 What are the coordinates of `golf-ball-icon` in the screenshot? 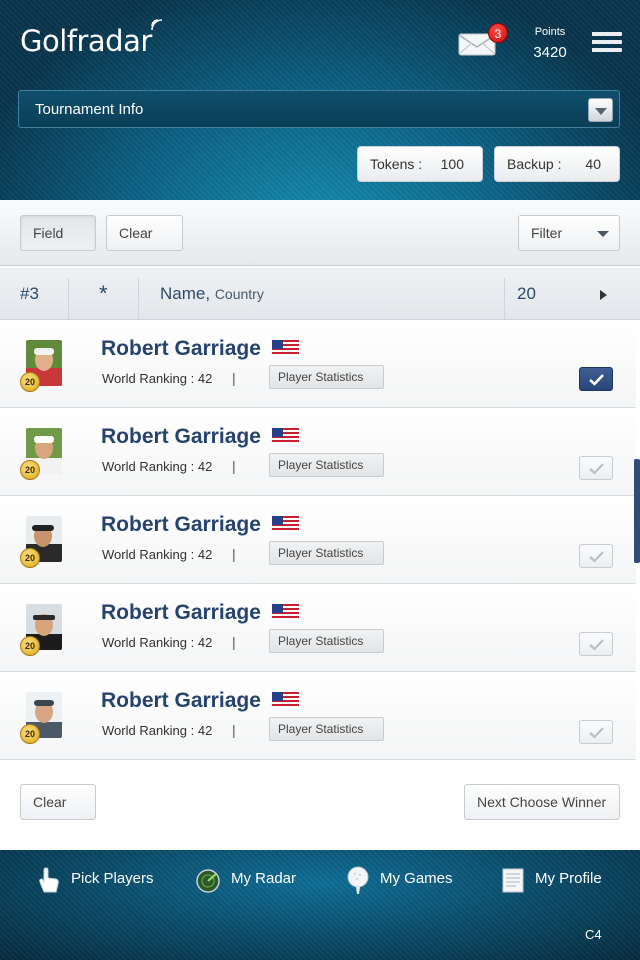 It's located at (358, 880).